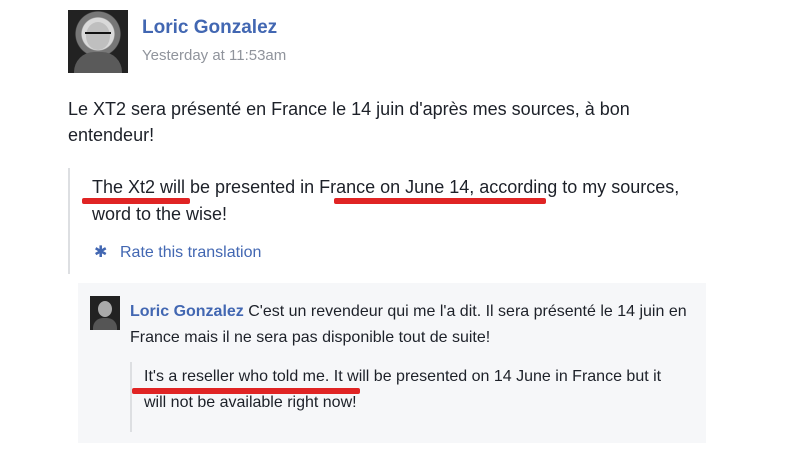  Describe the element at coordinates (440, 201) in the screenshot. I see `highlight-underline-june14` at that location.